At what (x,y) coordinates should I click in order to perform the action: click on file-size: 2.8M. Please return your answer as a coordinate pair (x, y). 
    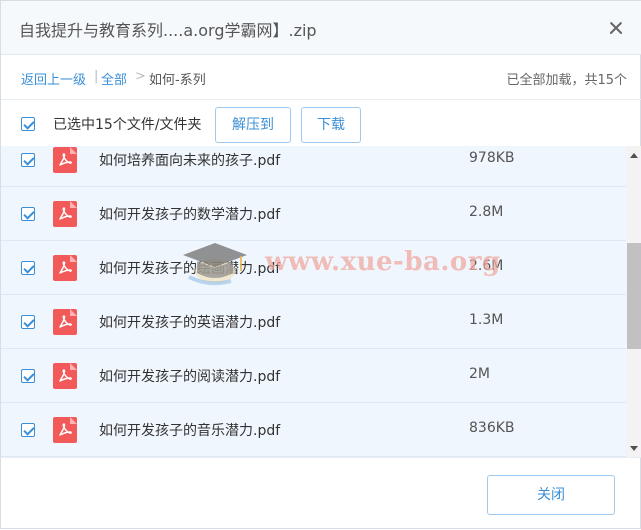
    Looking at the image, I should click on (486, 212).